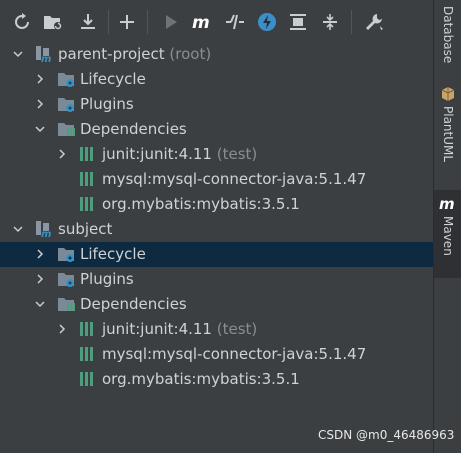 The height and width of the screenshot is (453, 461). I want to click on tab-maven: m Maven, so click(447, 234).